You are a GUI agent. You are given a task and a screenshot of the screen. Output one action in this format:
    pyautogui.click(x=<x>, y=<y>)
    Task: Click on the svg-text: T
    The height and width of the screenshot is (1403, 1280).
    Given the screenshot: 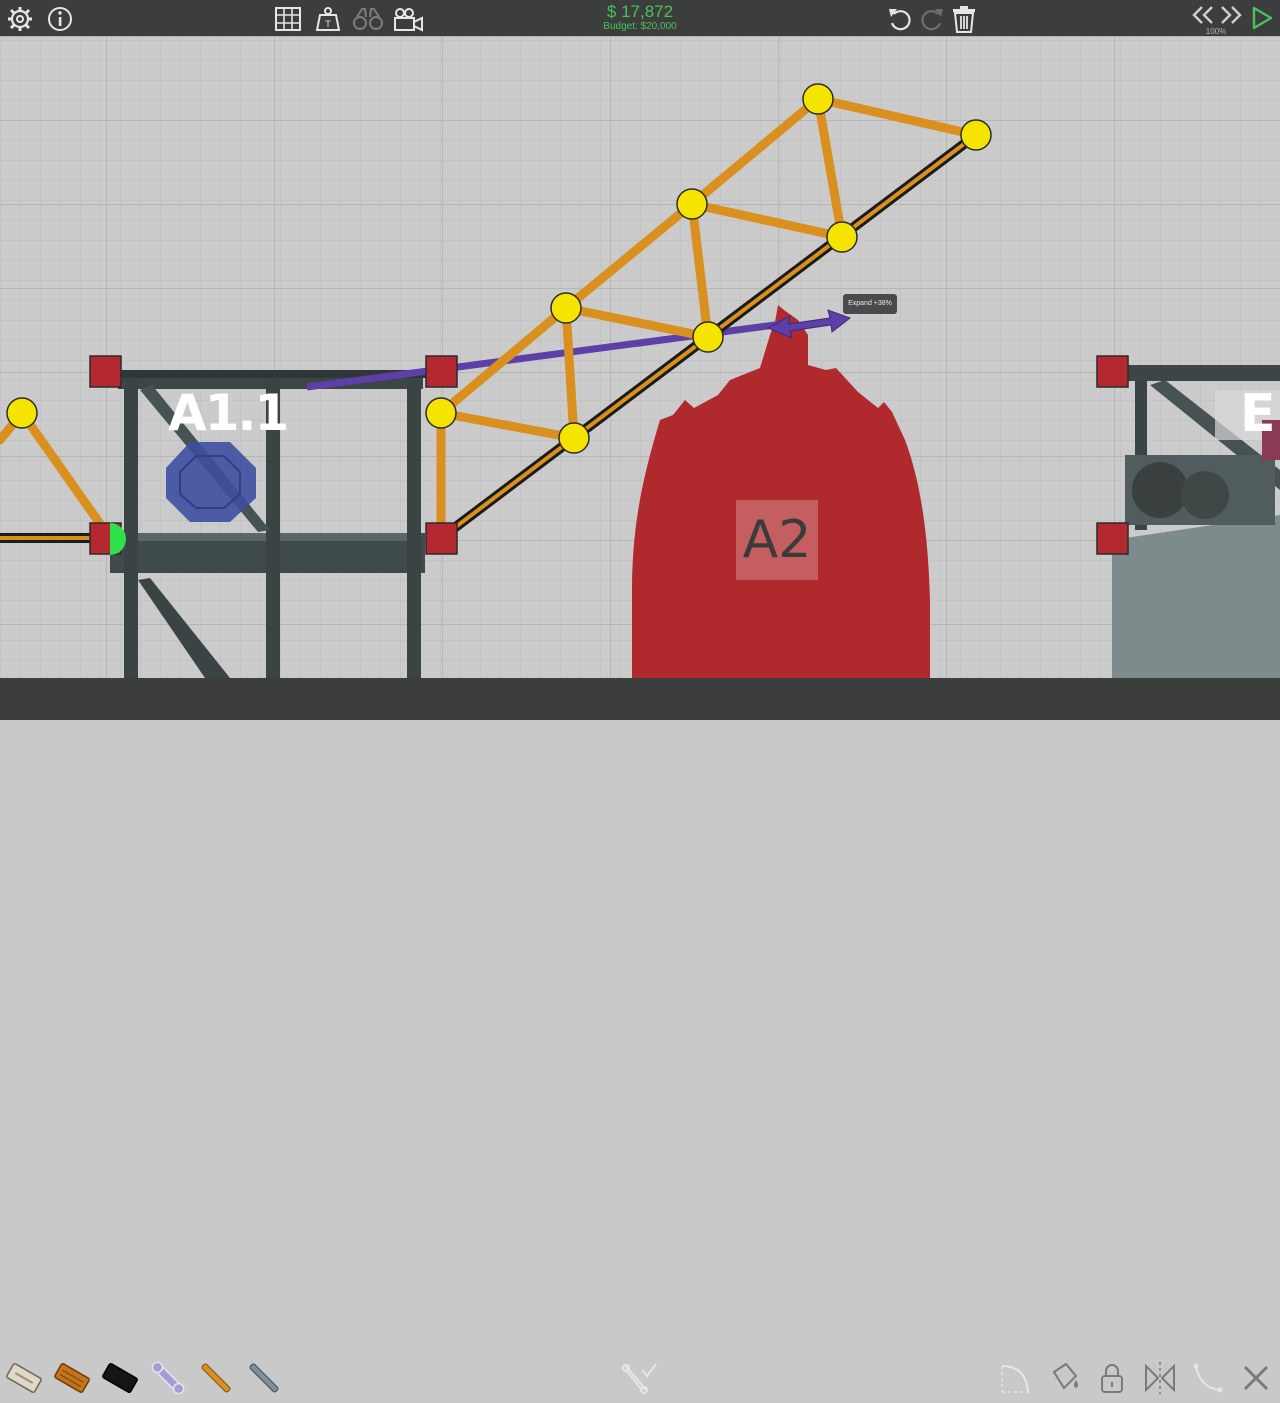 What is the action you would take?
    pyautogui.click(x=327, y=25)
    